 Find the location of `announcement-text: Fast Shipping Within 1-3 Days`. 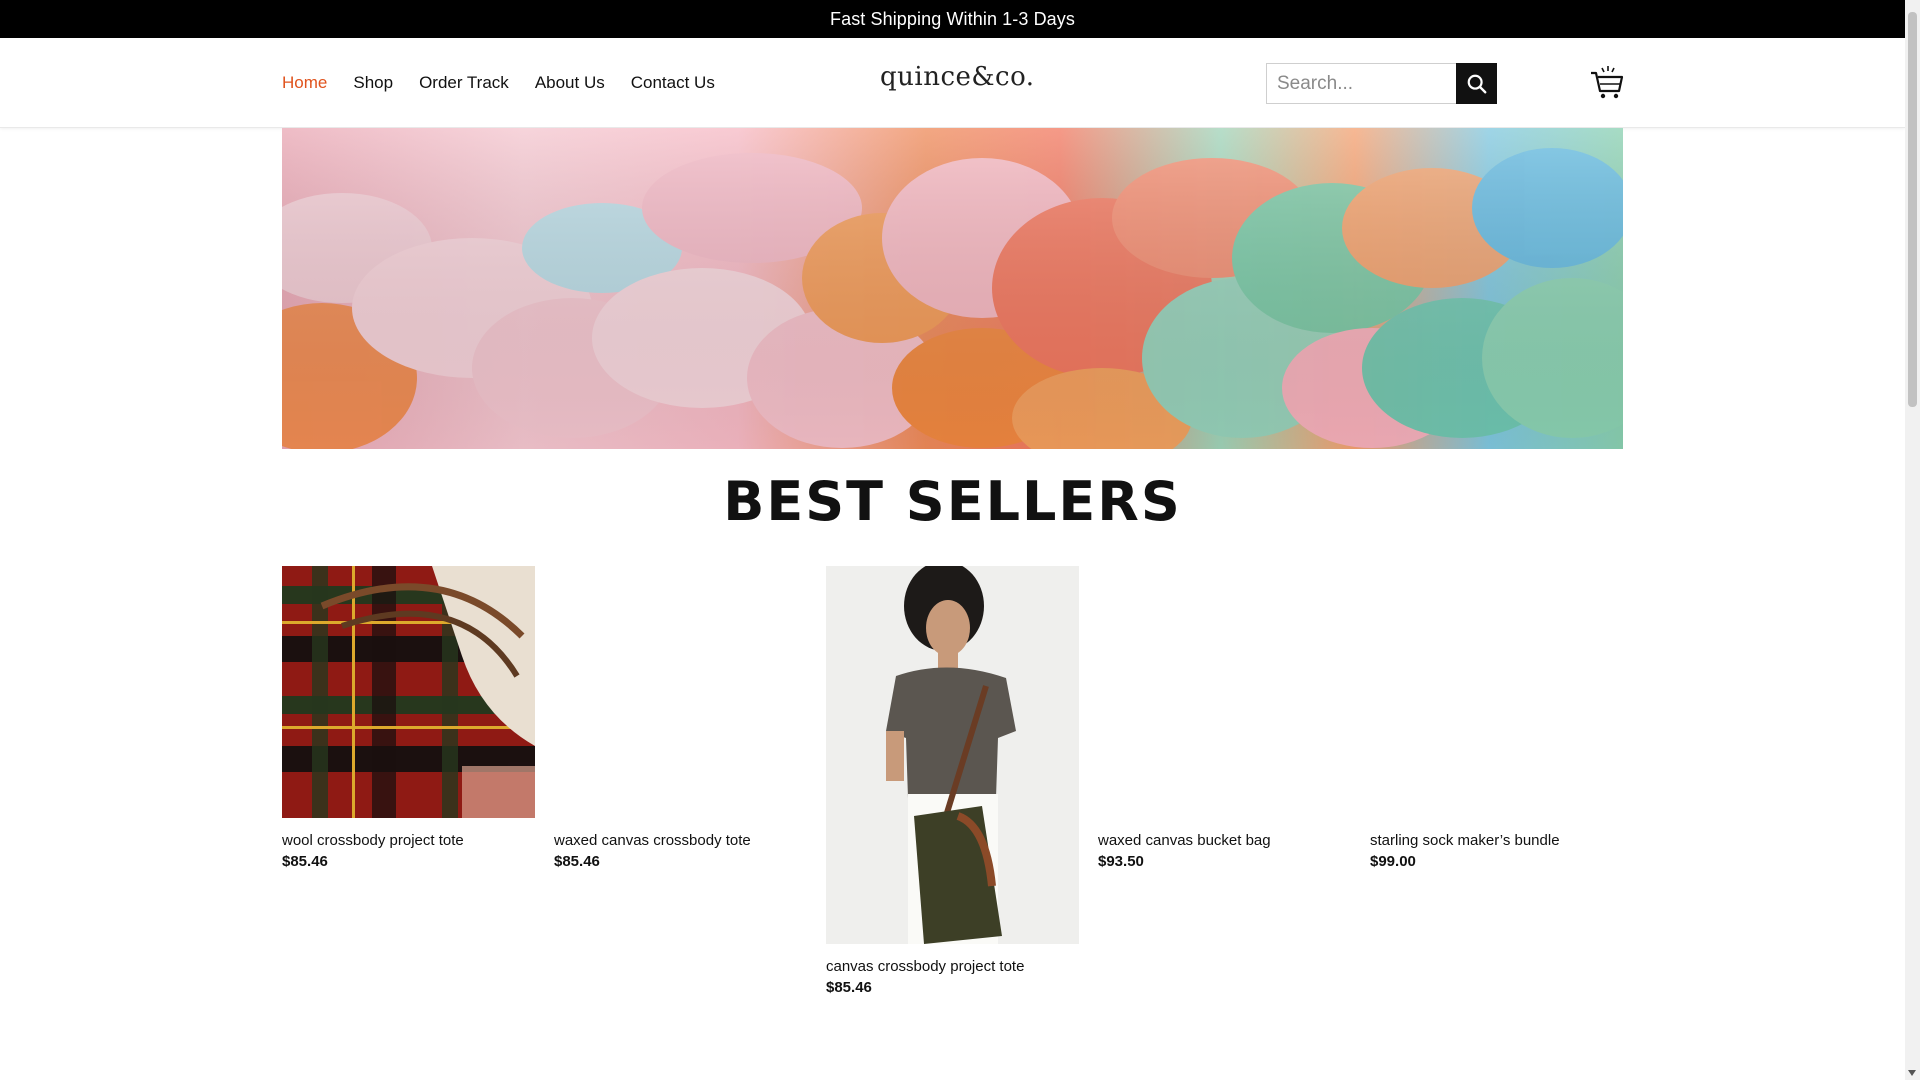

announcement-text: Fast Shipping Within 1-3 Days is located at coordinates (952, 18).